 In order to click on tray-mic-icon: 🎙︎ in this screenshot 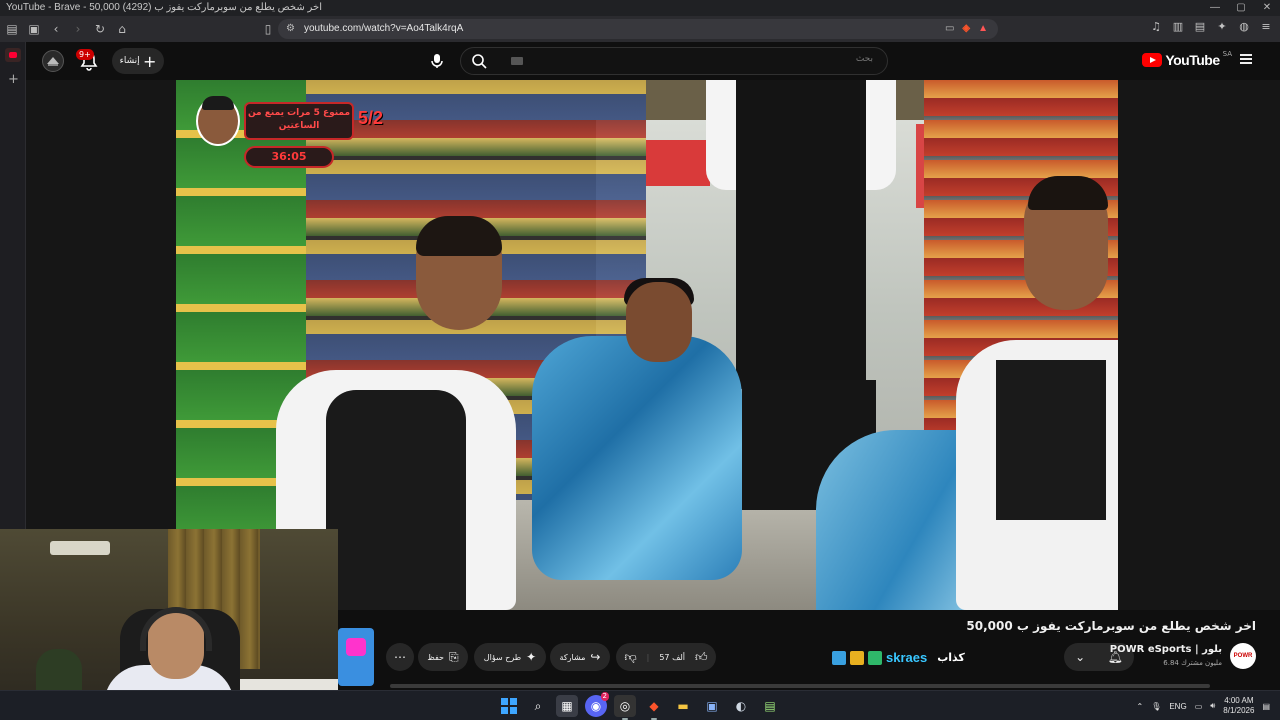, I will do `click(1156, 706)`.